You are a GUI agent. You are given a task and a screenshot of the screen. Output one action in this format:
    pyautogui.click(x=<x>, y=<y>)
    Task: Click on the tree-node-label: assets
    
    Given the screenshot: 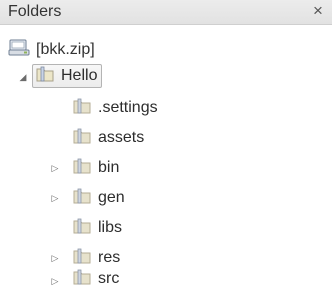 What is the action you would take?
    pyautogui.click(x=121, y=137)
    